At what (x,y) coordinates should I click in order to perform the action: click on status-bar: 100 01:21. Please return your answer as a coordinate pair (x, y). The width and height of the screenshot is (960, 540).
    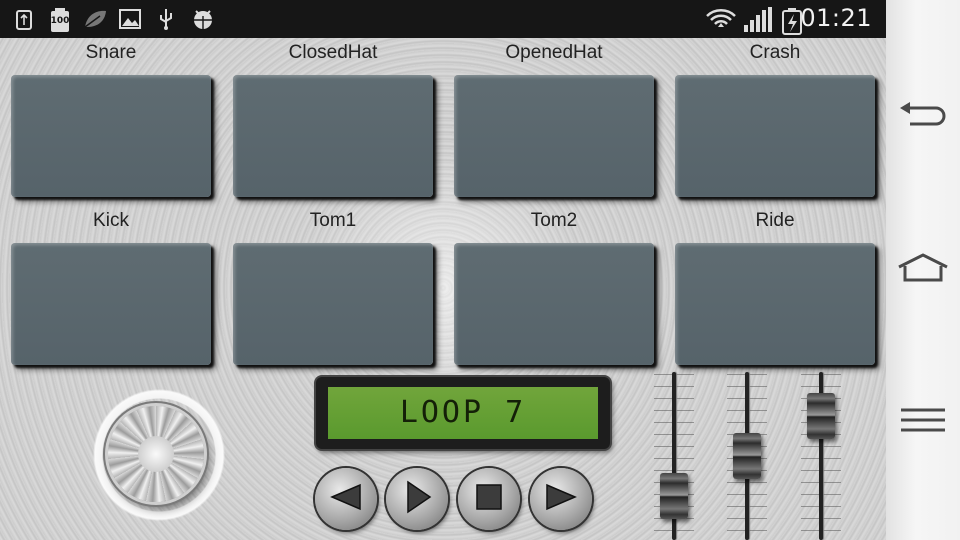
    Looking at the image, I should click on (443, 19).